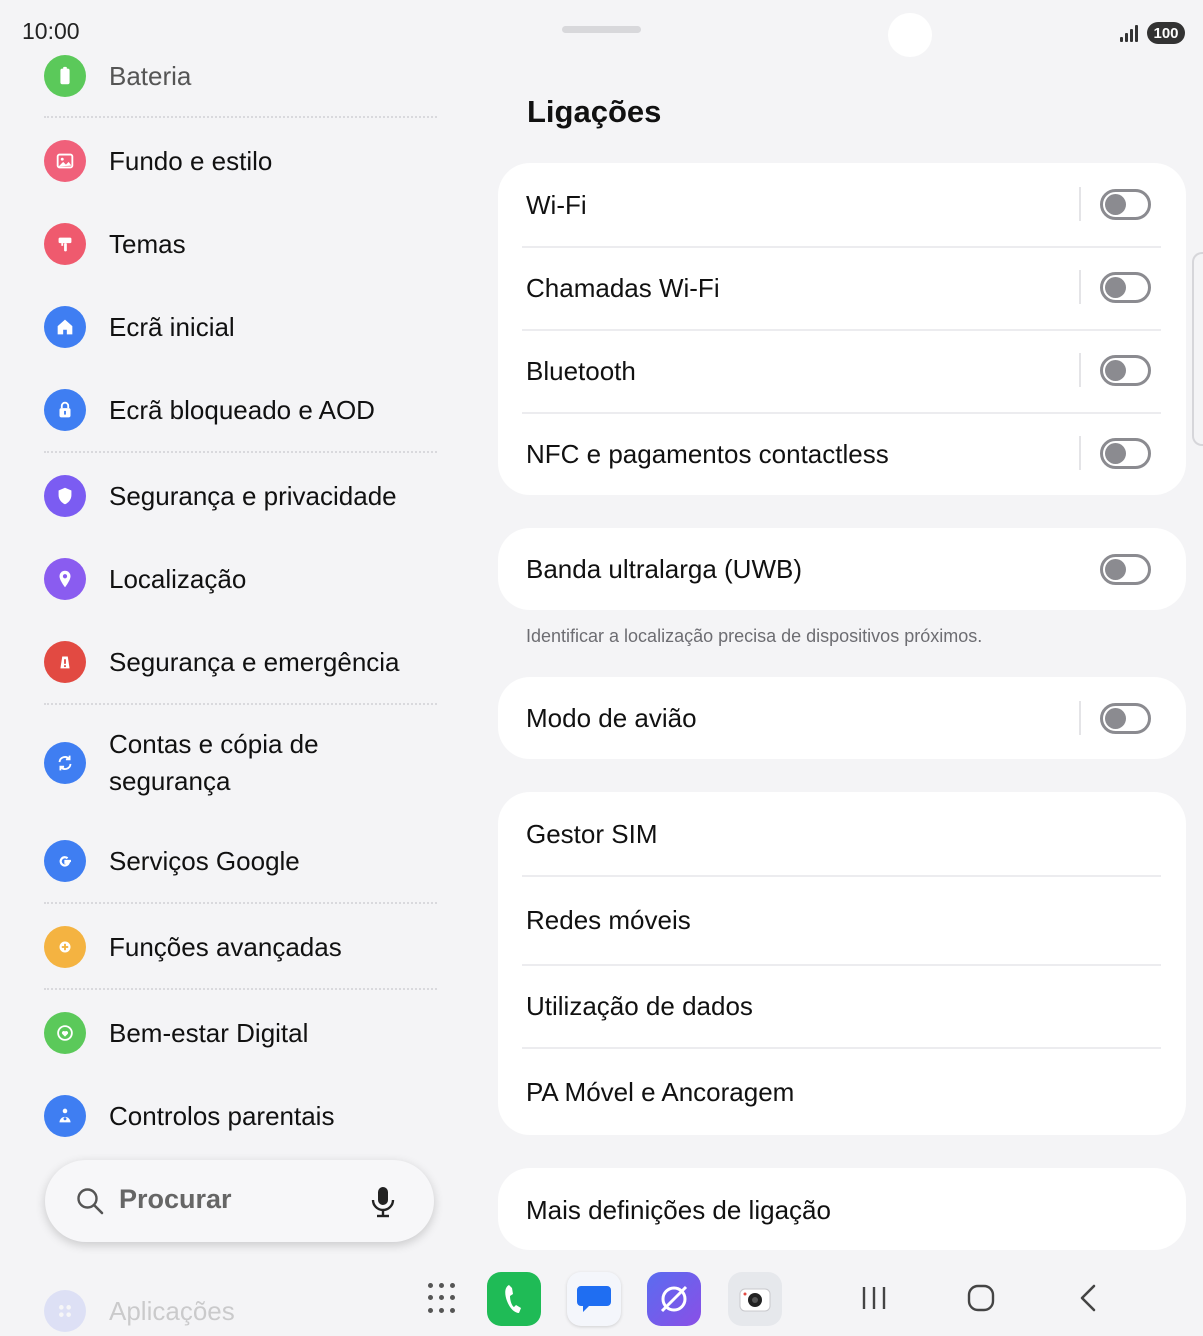  I want to click on sidebar-item-accounts-backup: Contas e cópia de segurança, so click(244, 763).